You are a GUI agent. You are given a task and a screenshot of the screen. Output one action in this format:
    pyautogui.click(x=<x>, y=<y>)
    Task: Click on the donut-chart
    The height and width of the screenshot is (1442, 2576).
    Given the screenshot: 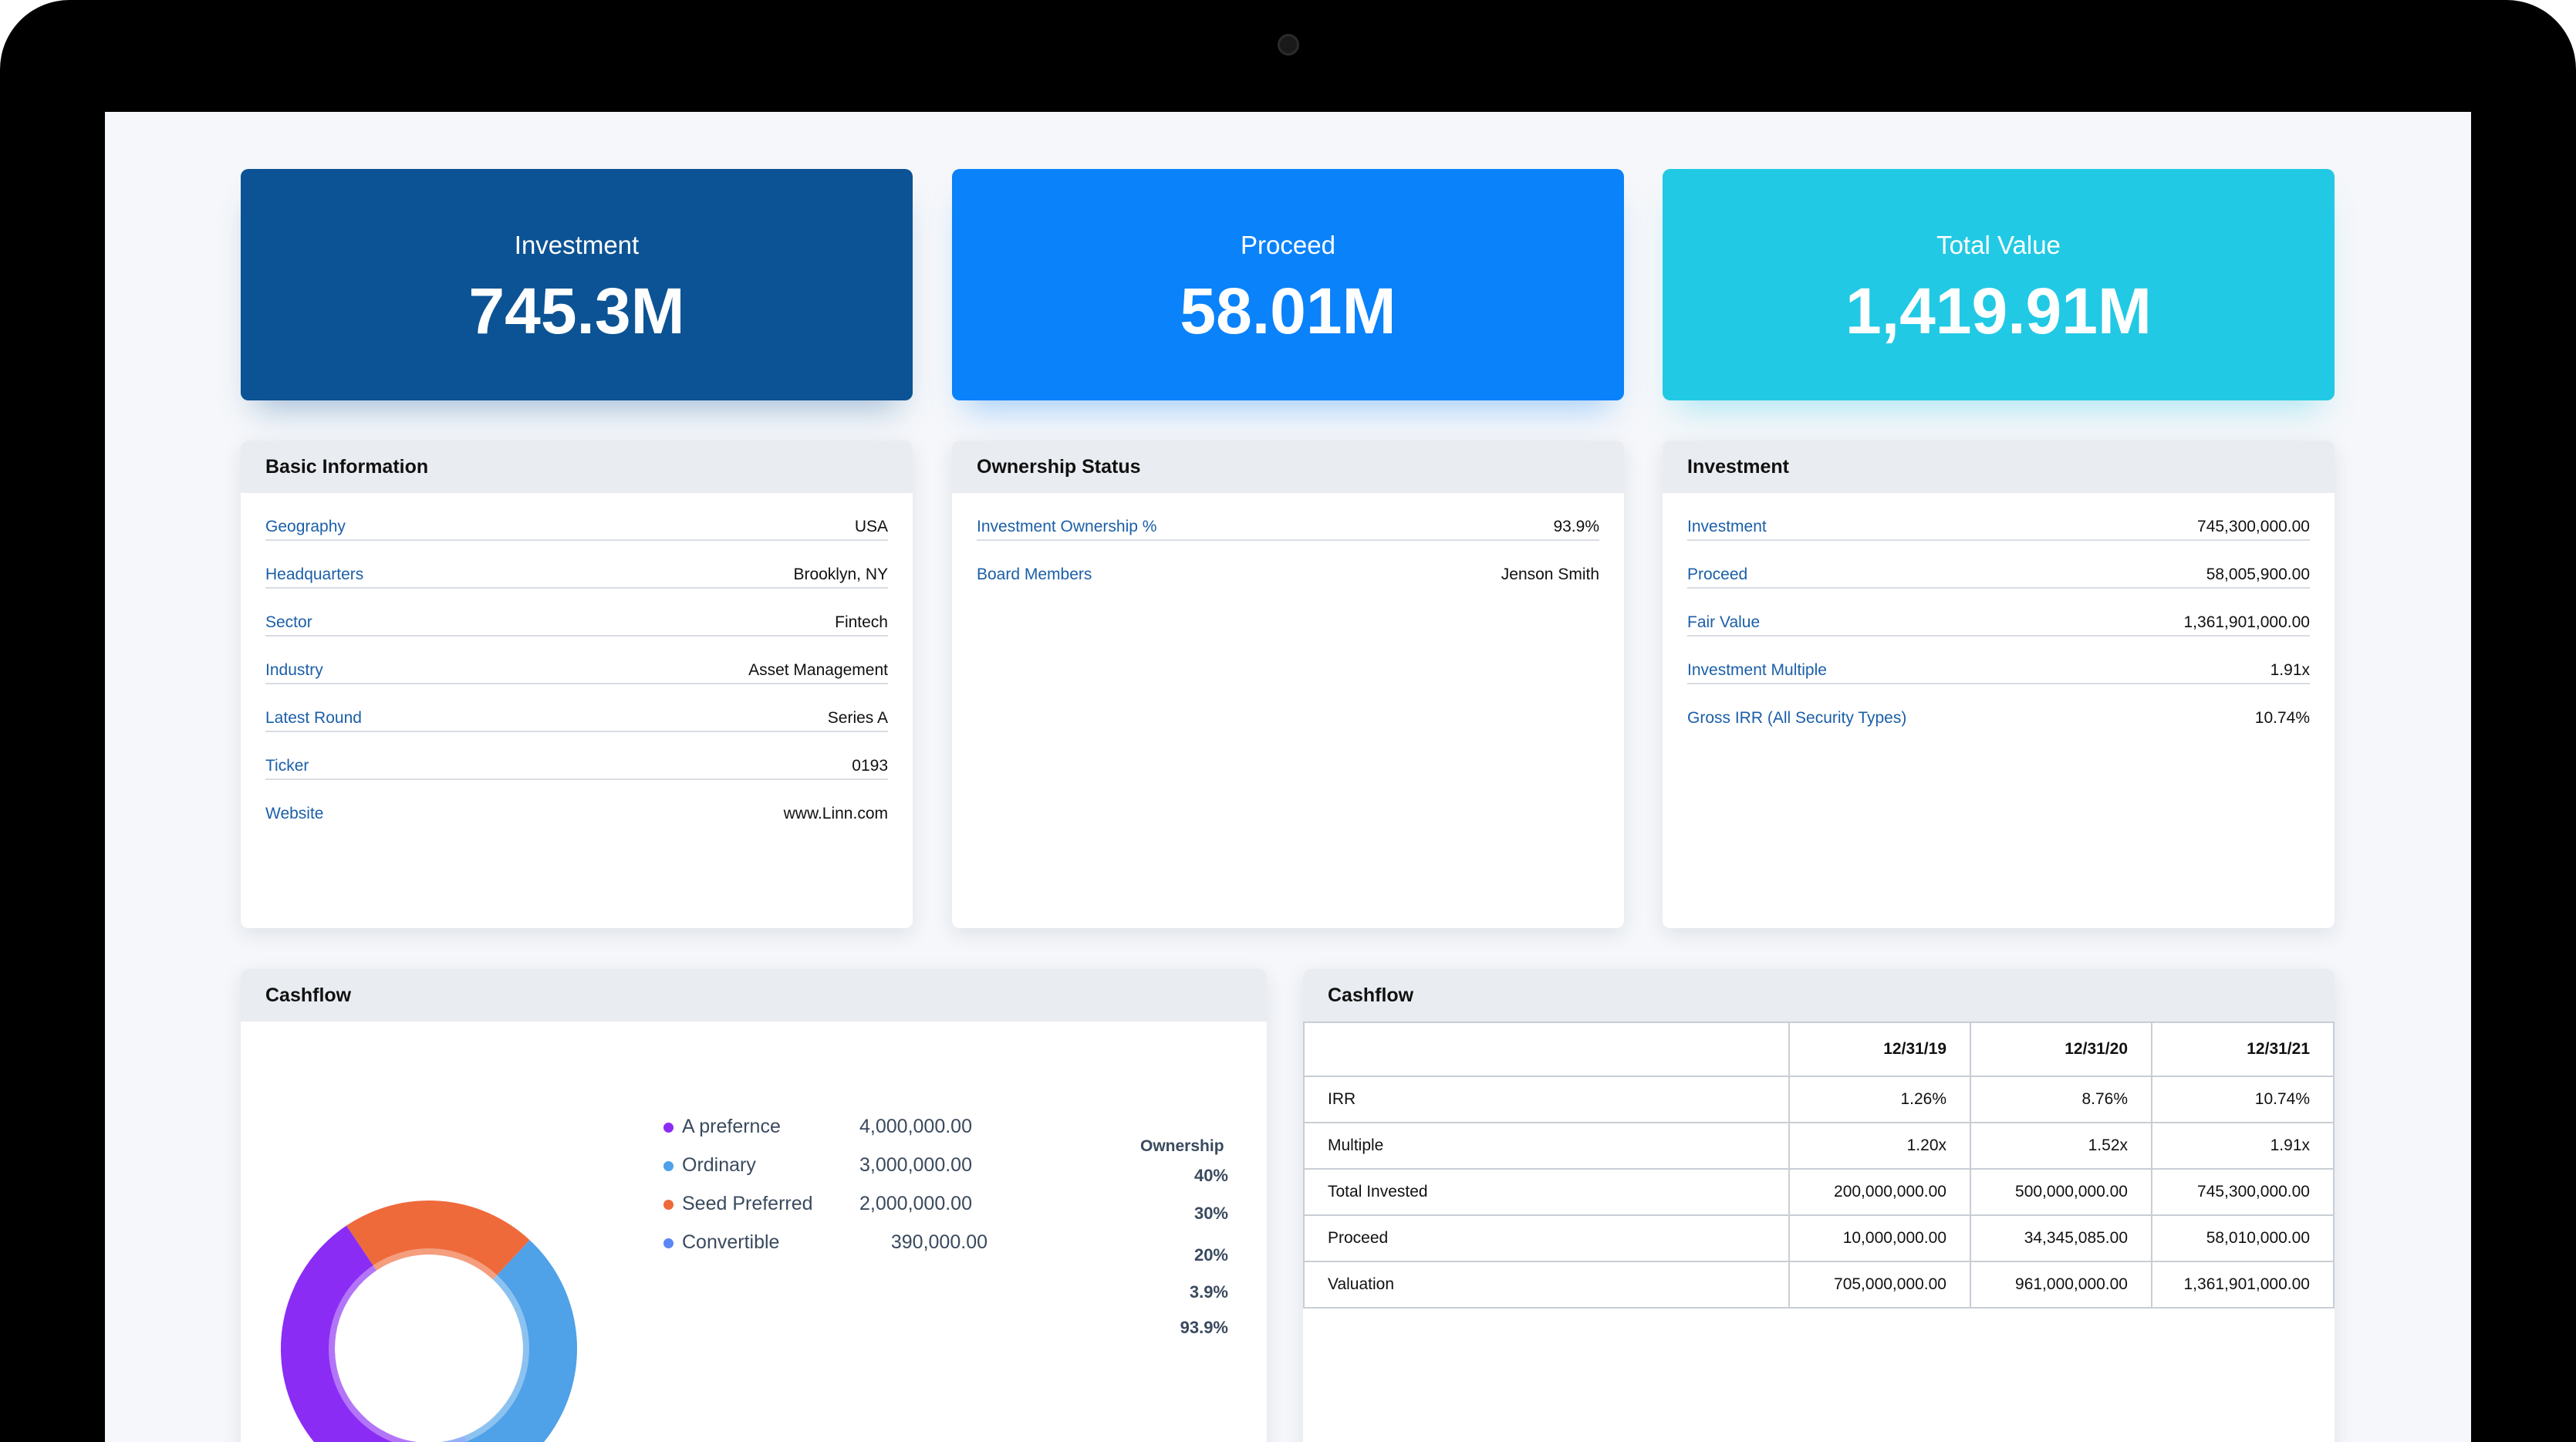 What is the action you would take?
    pyautogui.click(x=429, y=1322)
    